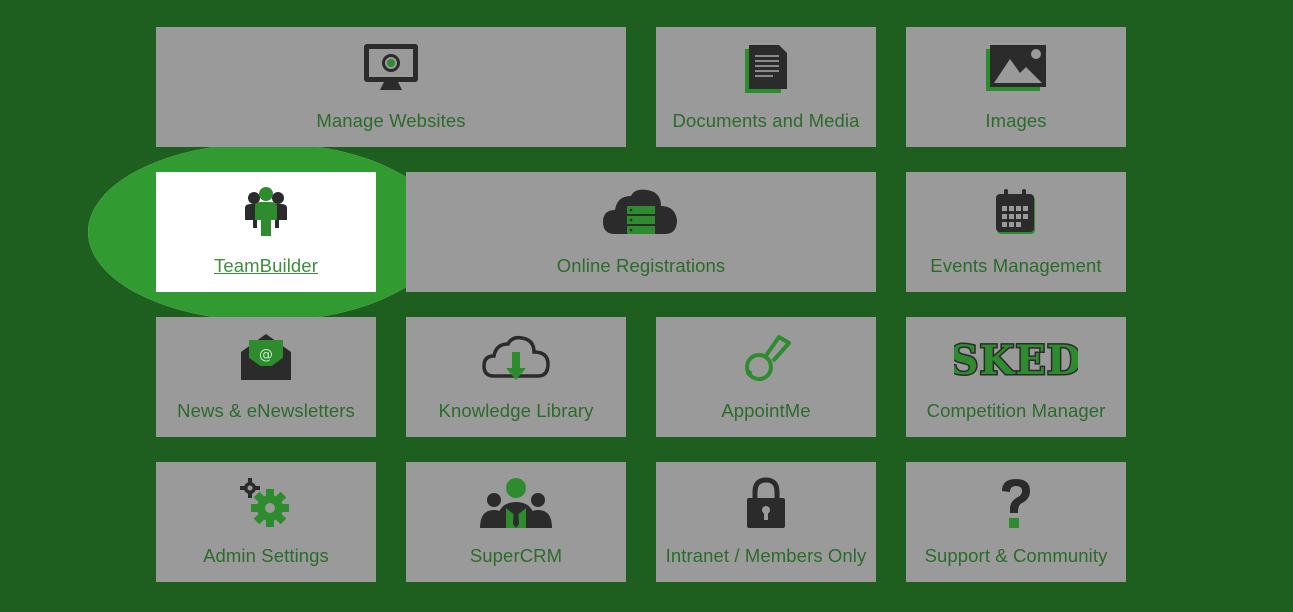 The height and width of the screenshot is (612, 1293). I want to click on tile-online-registrations: Online Registrations, so click(641, 232).